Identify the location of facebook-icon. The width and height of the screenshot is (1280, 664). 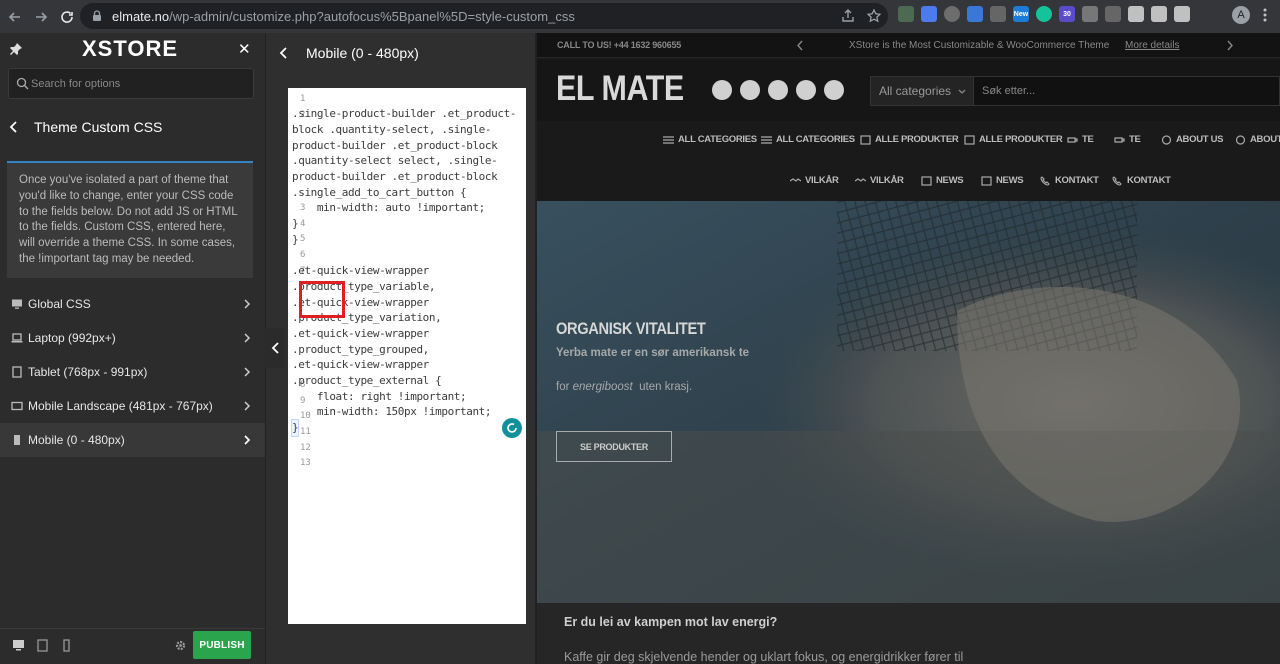
(750, 90).